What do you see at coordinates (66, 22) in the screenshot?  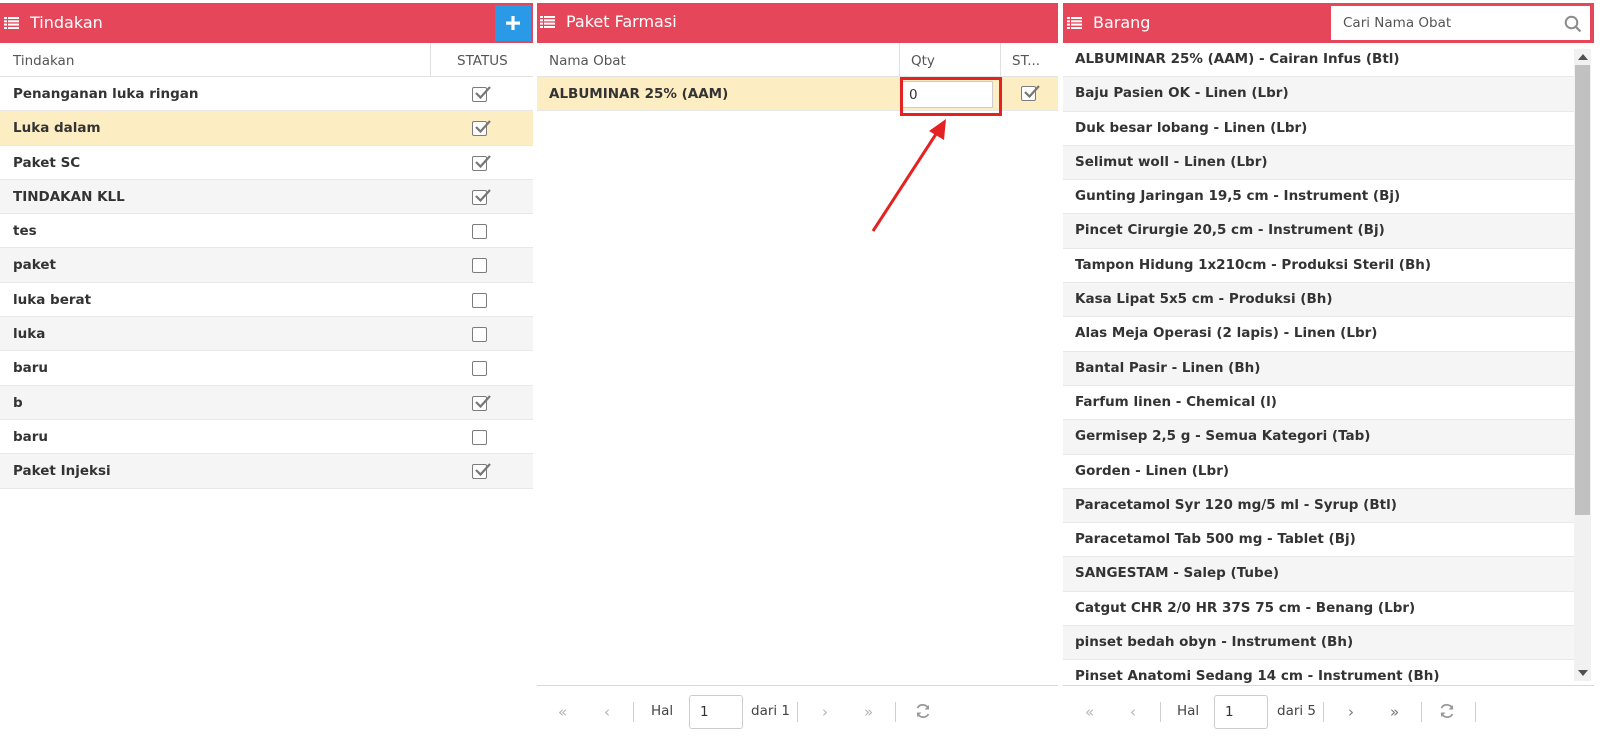 I see `tindakan-title: Tindakan` at bounding box center [66, 22].